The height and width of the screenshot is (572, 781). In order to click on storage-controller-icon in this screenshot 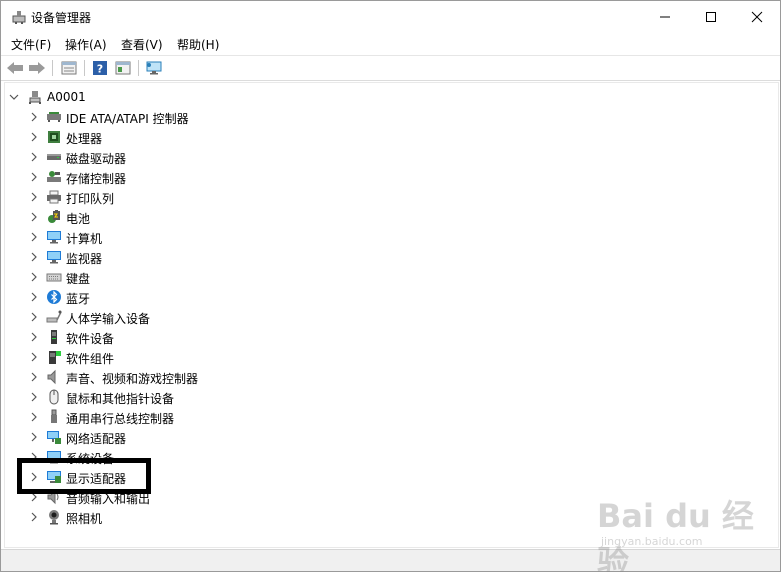, I will do `click(54, 176)`.